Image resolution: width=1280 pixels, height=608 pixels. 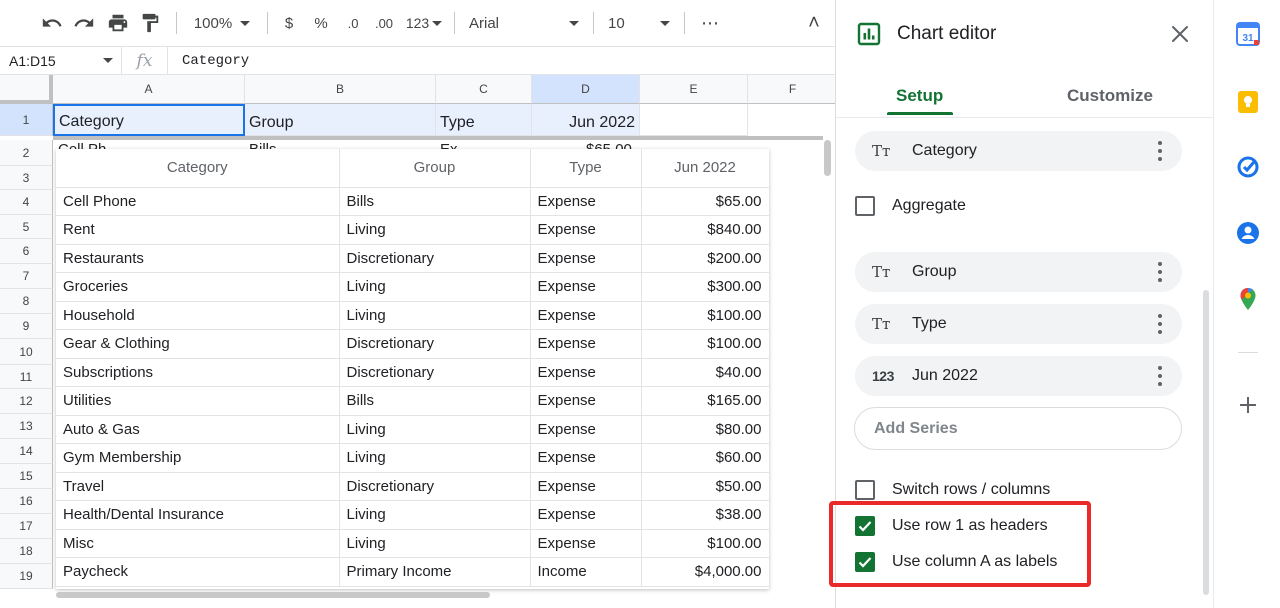 What do you see at coordinates (26, 501) in the screenshot?
I see `row-header-16: 16` at bounding box center [26, 501].